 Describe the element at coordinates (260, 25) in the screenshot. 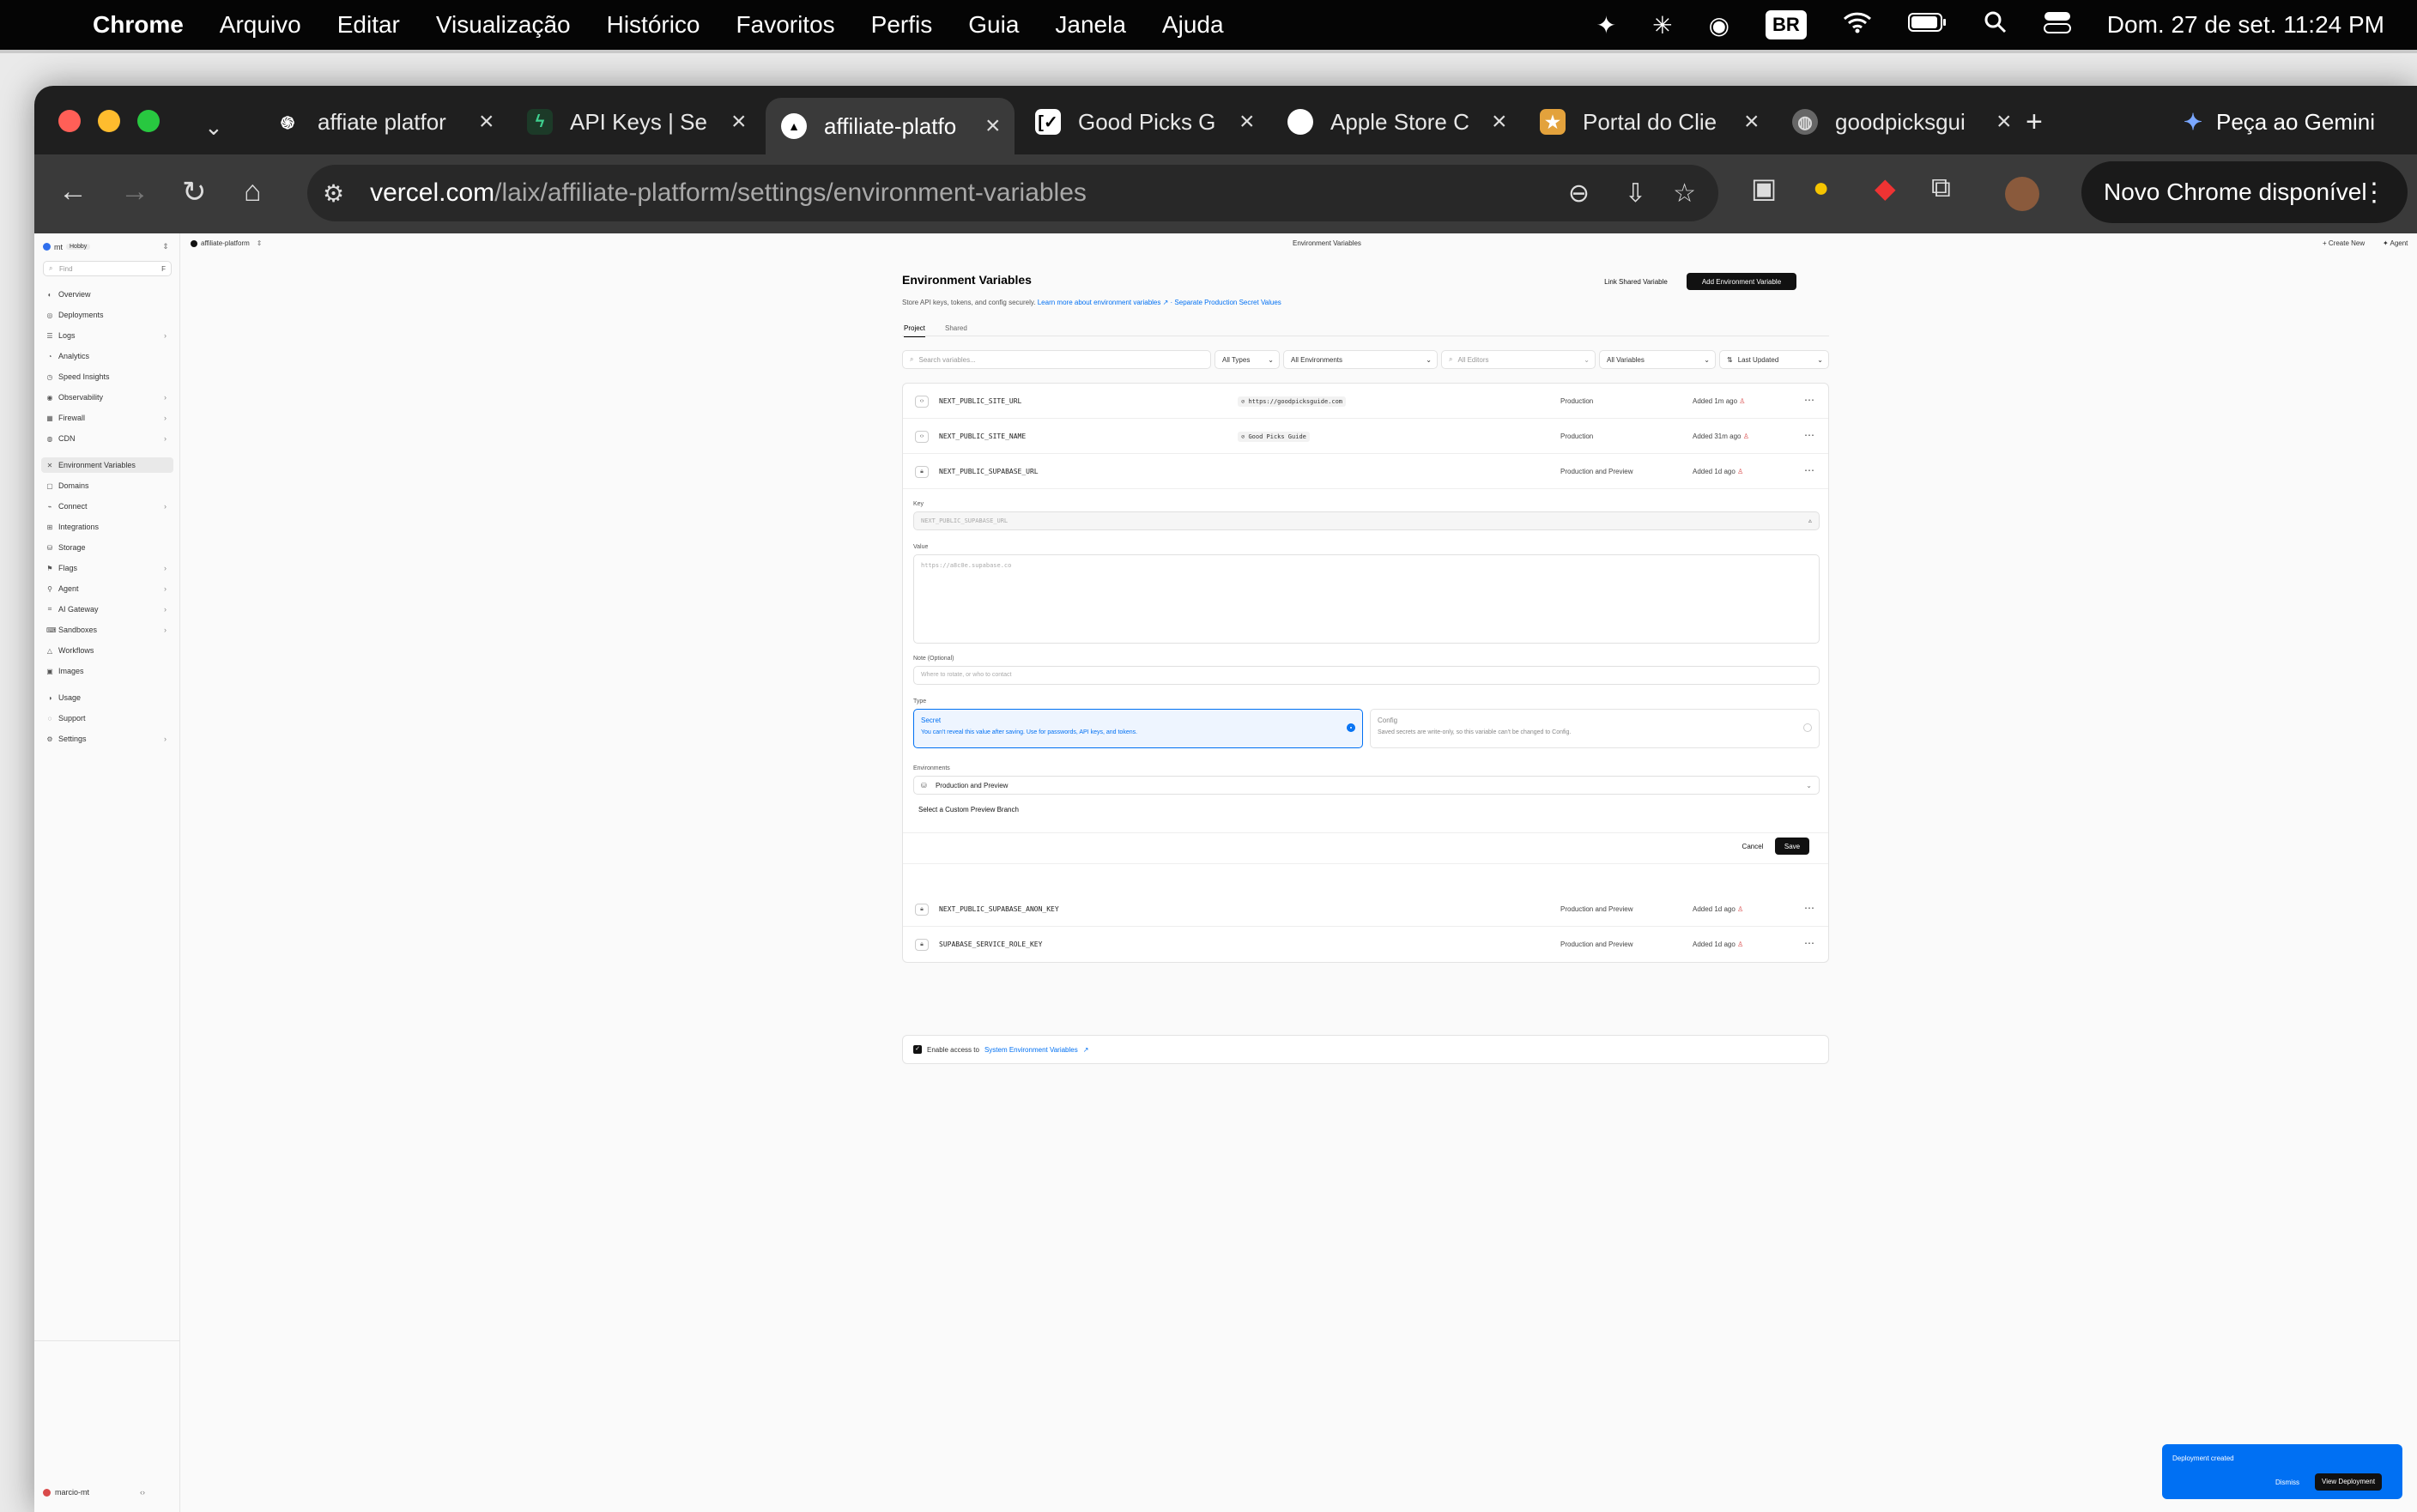

I see `menu-arquivo: Arquivo` at that location.